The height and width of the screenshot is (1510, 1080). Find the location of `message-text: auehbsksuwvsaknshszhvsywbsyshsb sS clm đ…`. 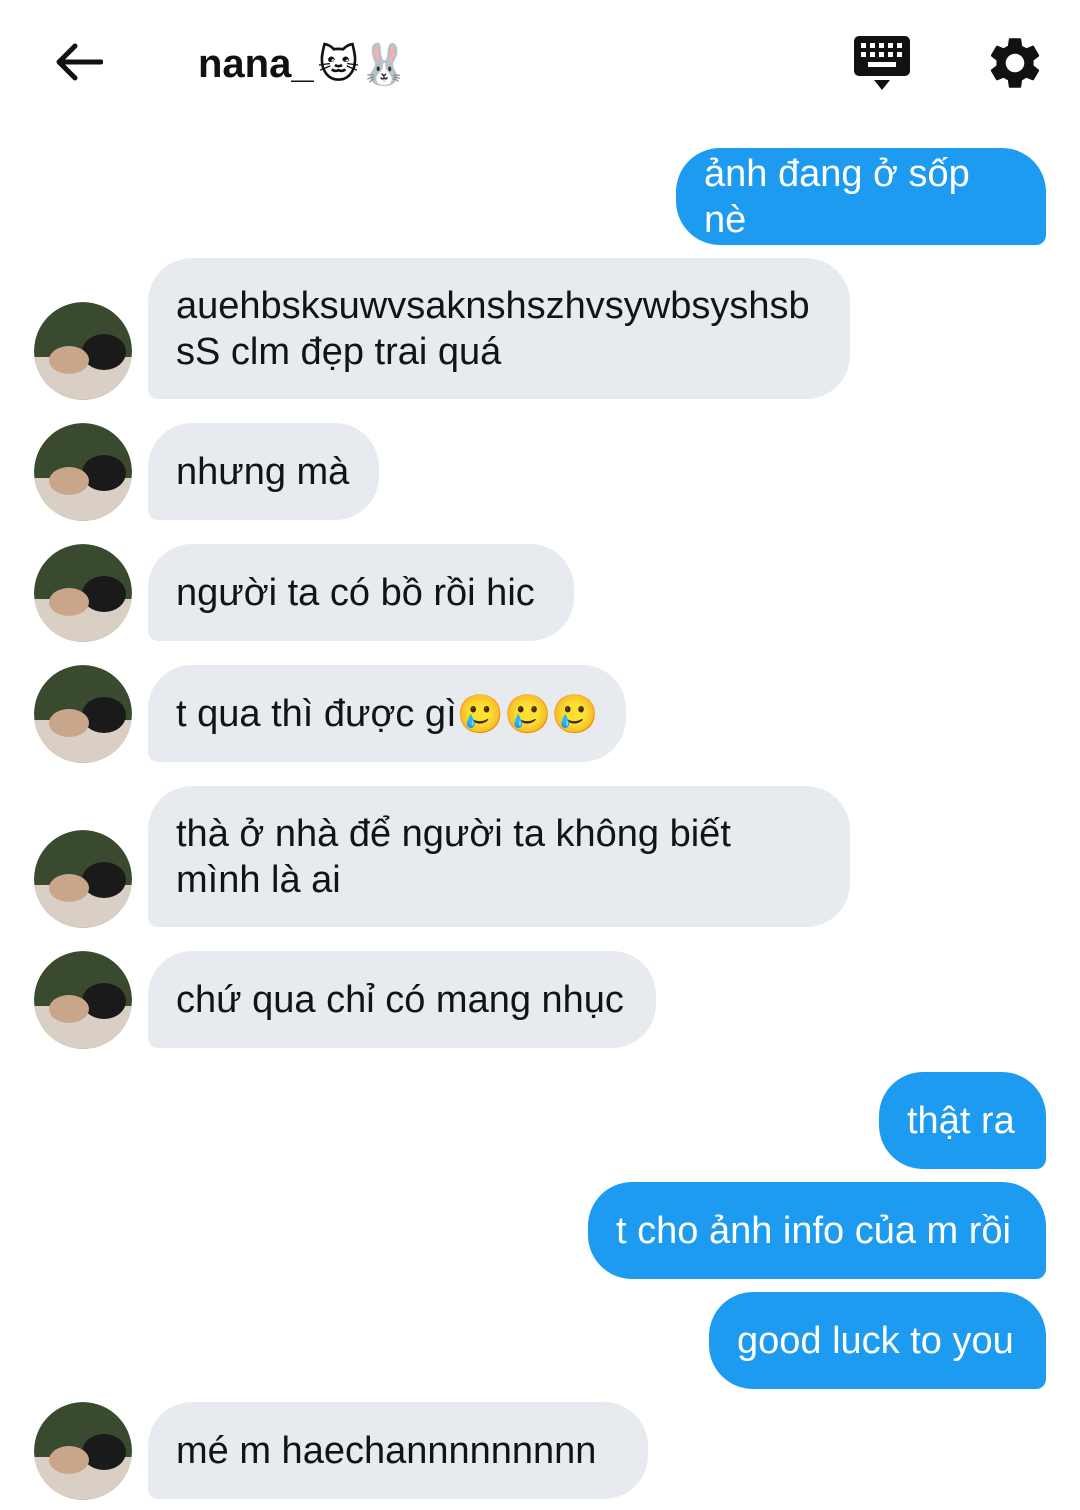

message-text: auehbsksuwvsaknshszhvsywbsyshsb sS clm đ… is located at coordinates (493, 328).